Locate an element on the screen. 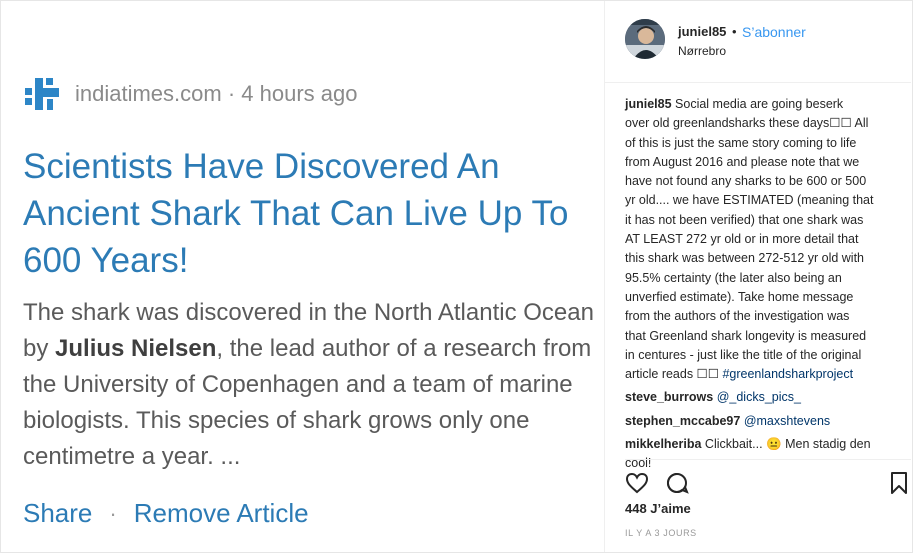 This screenshot has width=913, height=553. caption-text: Social media are going beserk is located at coordinates (759, 104).